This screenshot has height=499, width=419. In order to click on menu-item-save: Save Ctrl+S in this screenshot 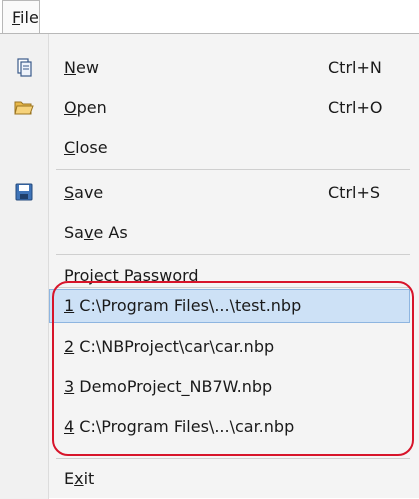, I will do `click(209, 193)`.